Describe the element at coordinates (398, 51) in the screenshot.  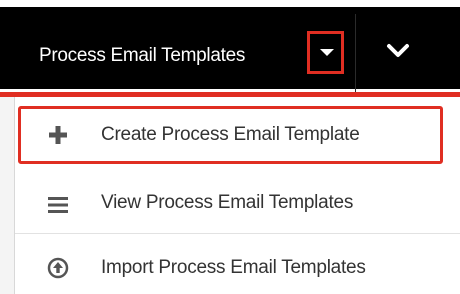
I see `chevron-down-icon` at that location.